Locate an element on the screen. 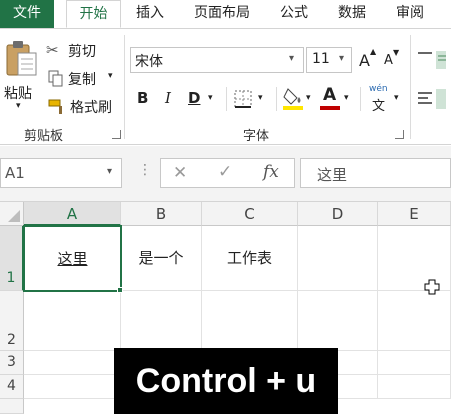 The width and height of the screenshot is (451, 414). scissors-icon: ✂ is located at coordinates (52, 50).